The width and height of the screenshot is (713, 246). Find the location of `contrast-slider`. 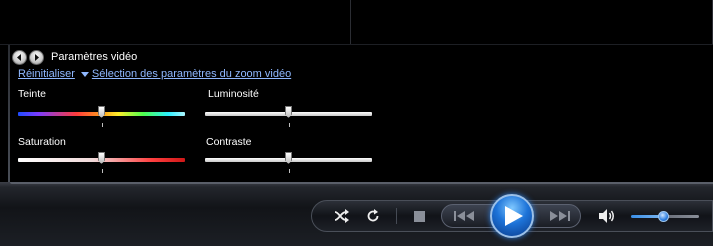

contrast-slider is located at coordinates (288, 162).